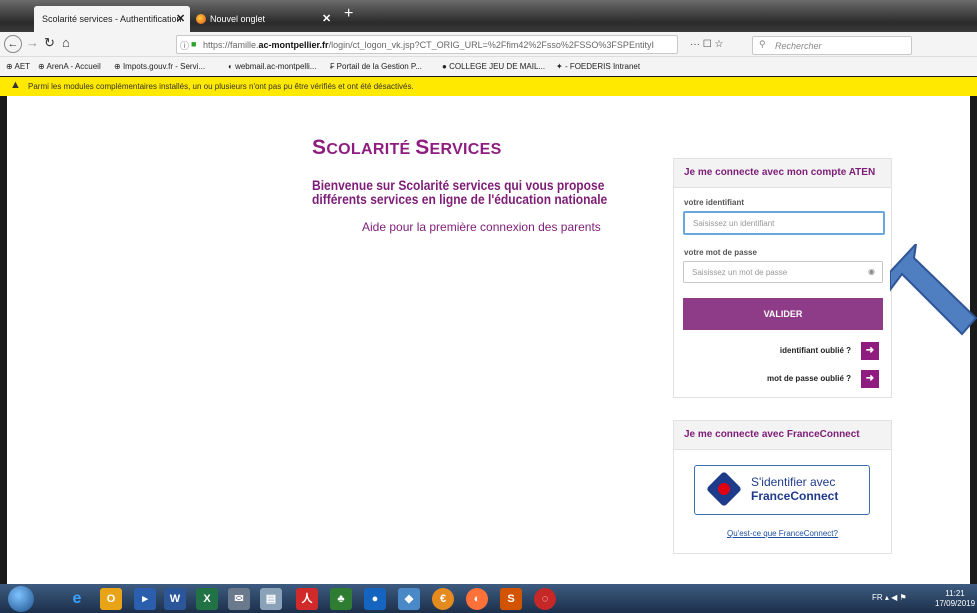  Describe the element at coordinates (21, 599) in the screenshot. I see `start-button` at that location.